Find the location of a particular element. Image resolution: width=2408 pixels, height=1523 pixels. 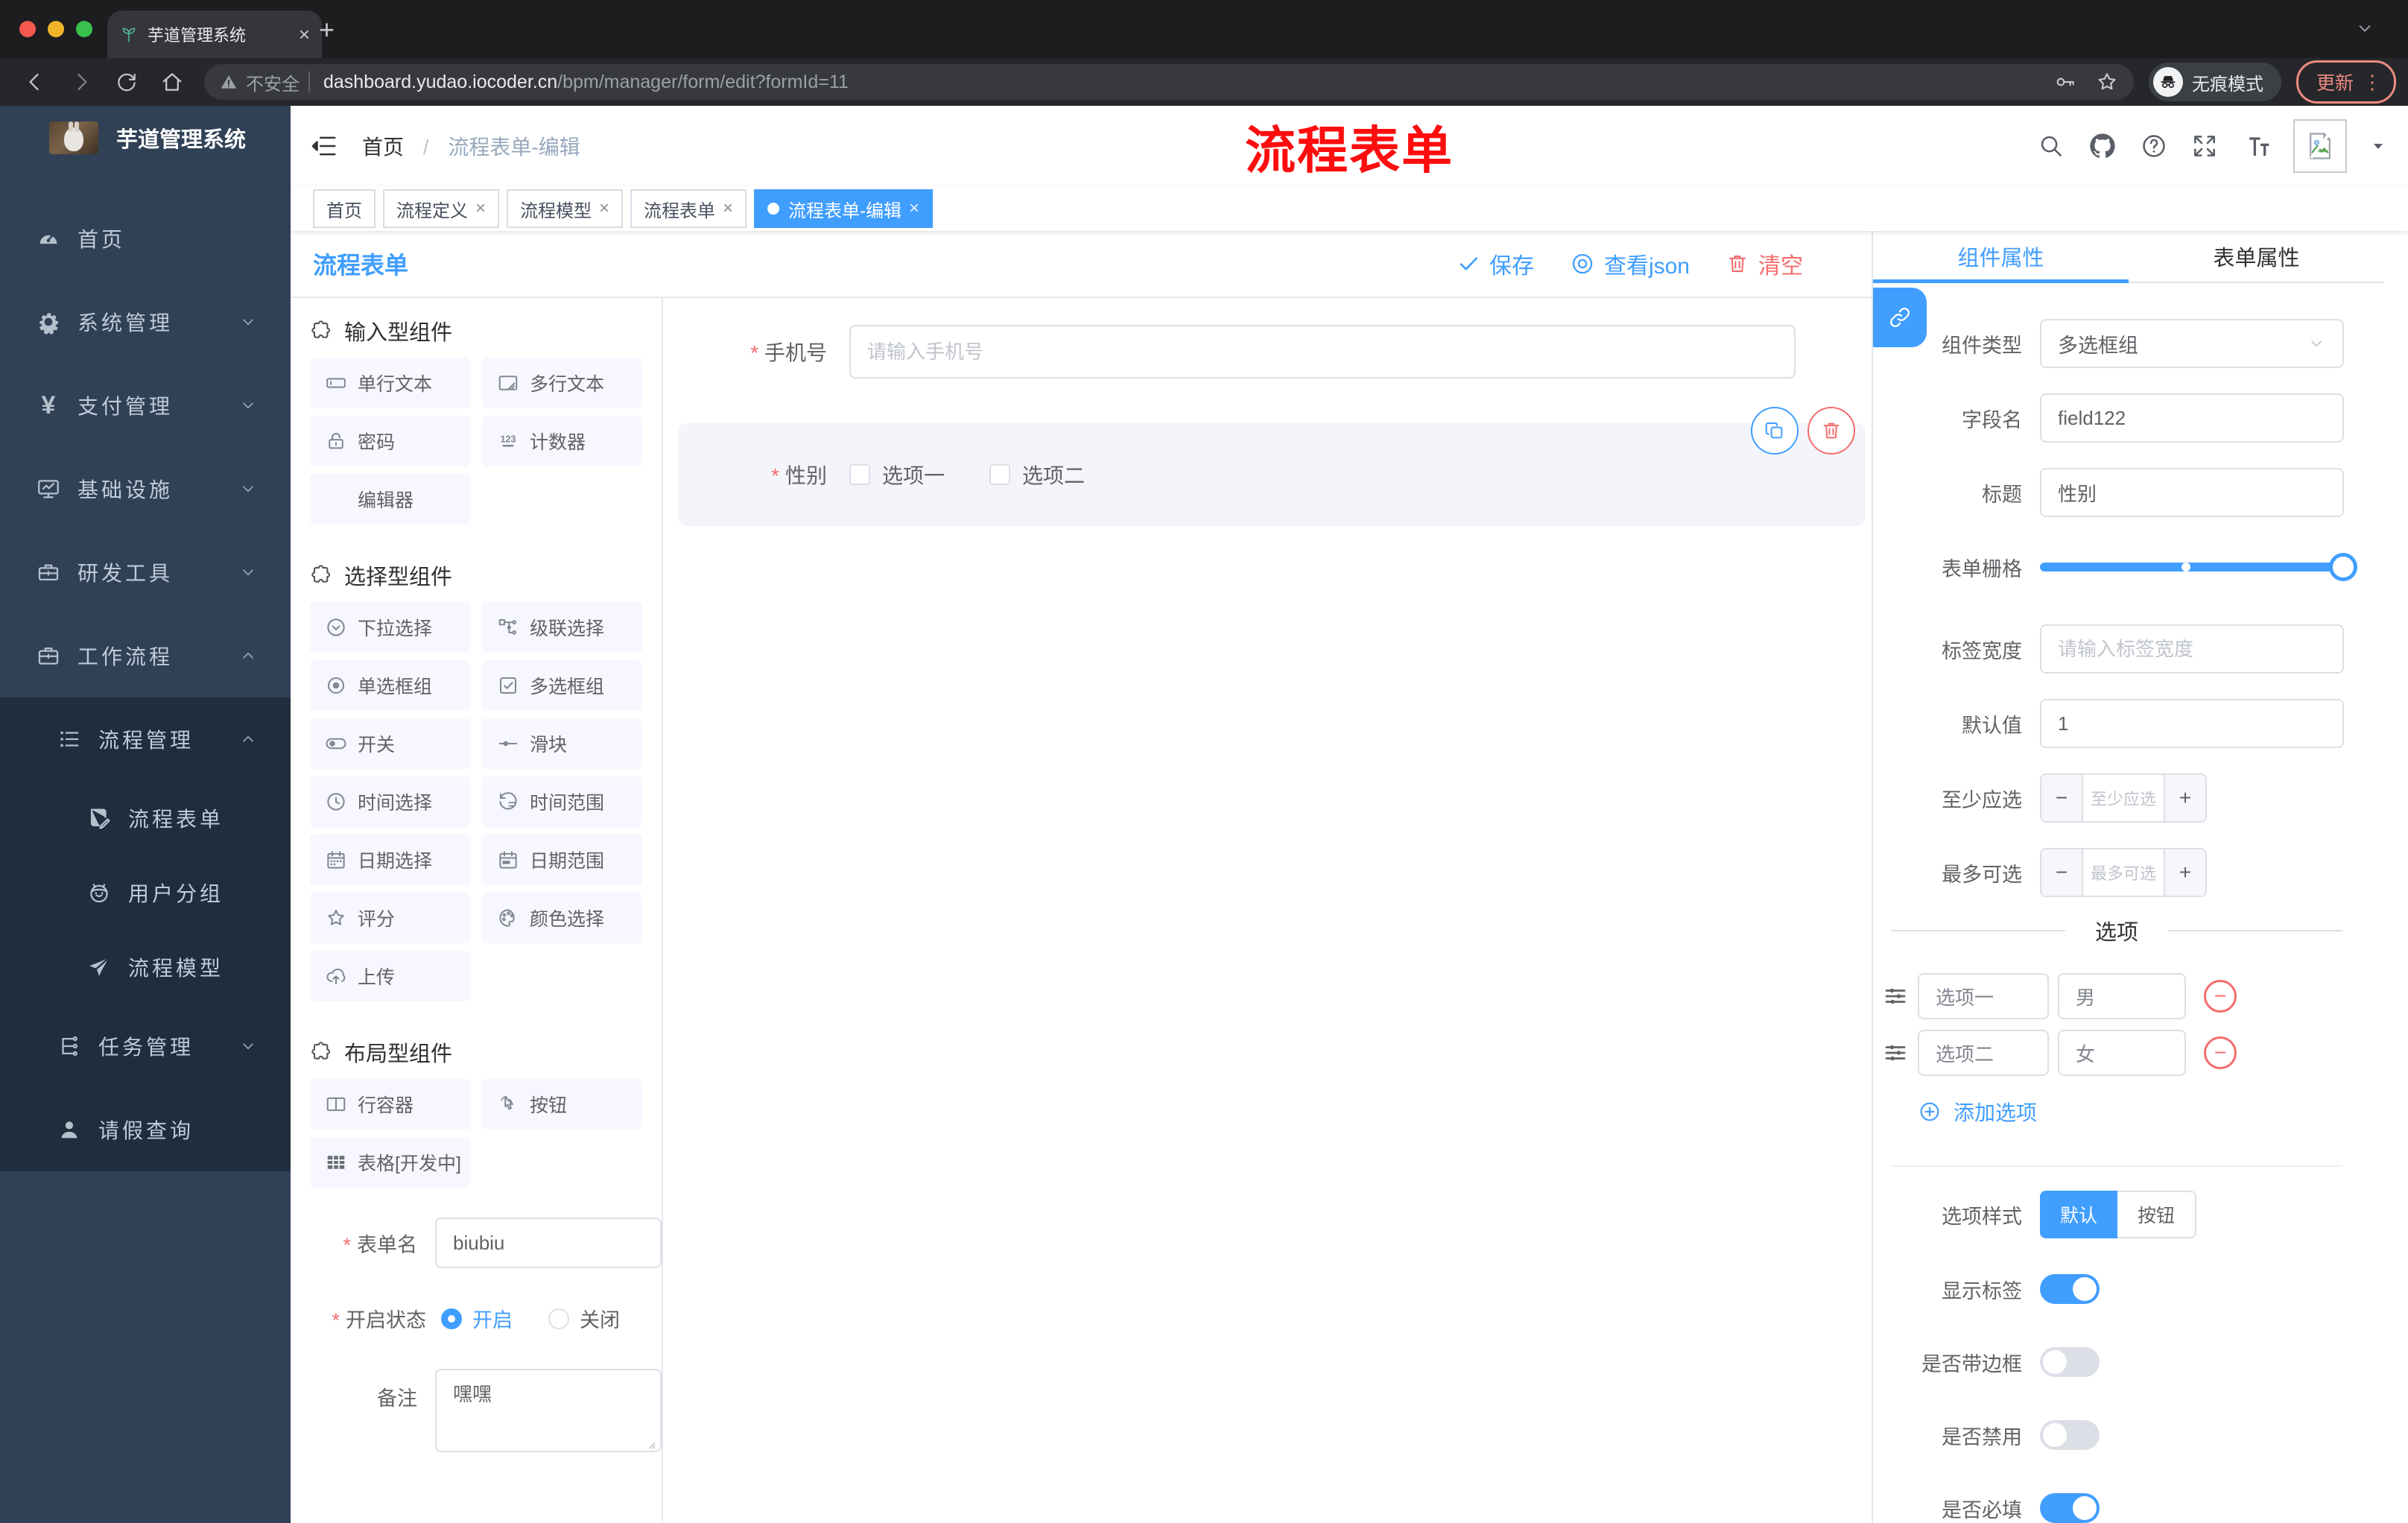

sidebar-item-devtools: 研发工具 is located at coordinates (145, 573).